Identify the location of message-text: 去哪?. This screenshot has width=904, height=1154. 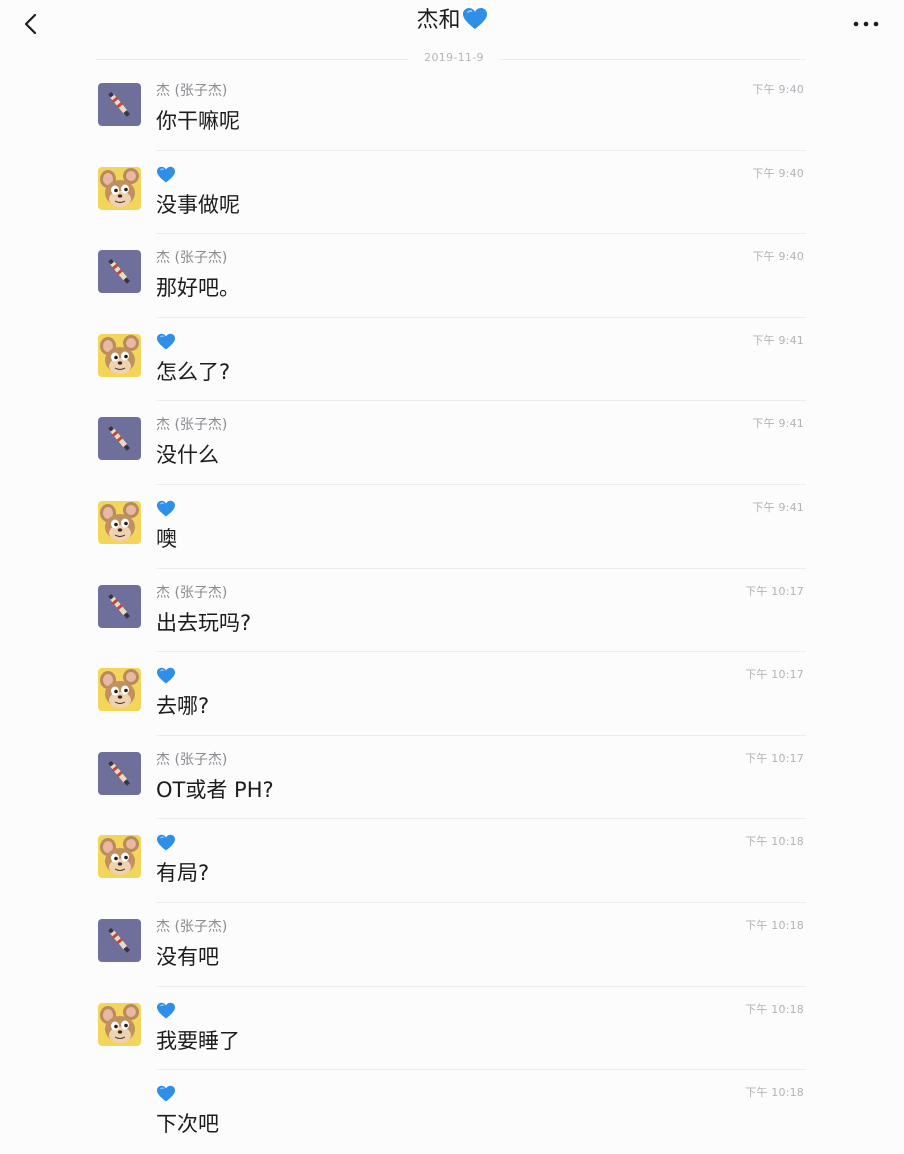
(183, 706).